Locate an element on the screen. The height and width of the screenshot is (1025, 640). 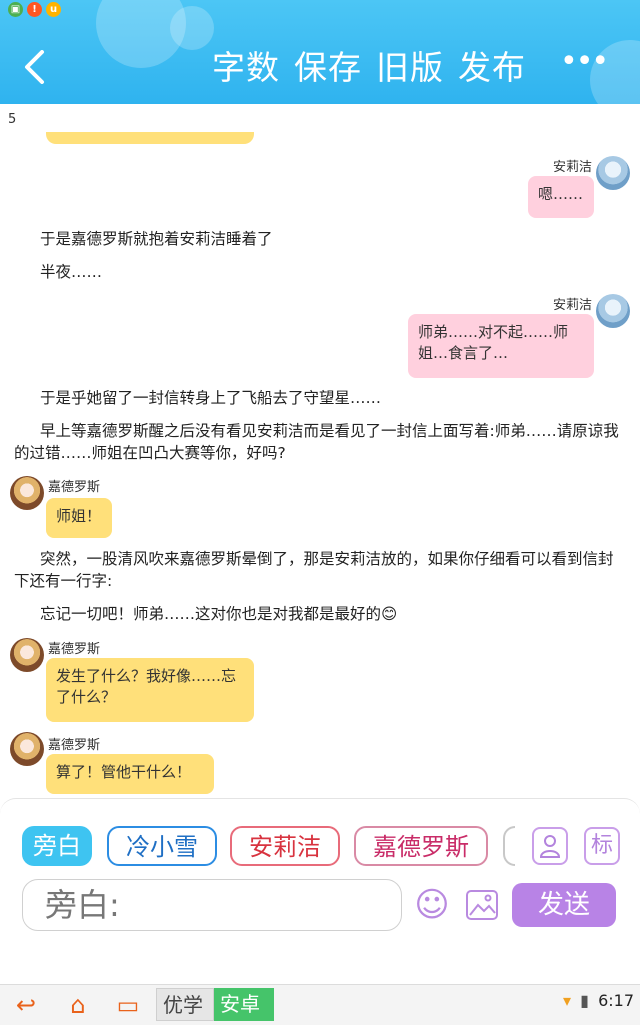
save-button: 保存 is located at coordinates (328, 68).